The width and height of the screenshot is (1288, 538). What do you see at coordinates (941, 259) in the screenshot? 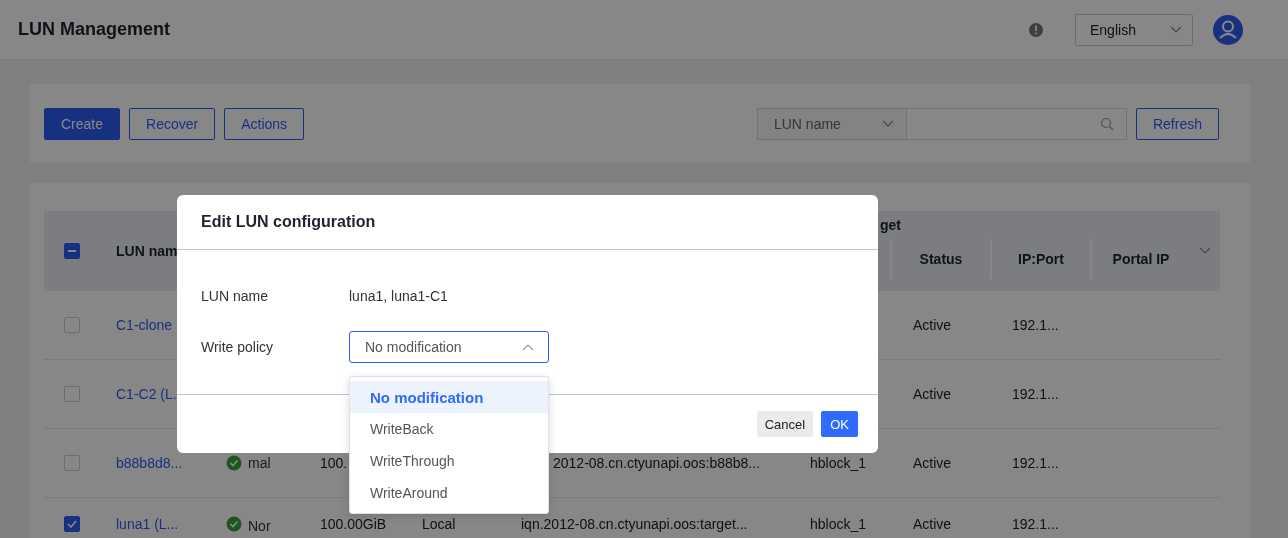
I see `column-heading: Status` at bounding box center [941, 259].